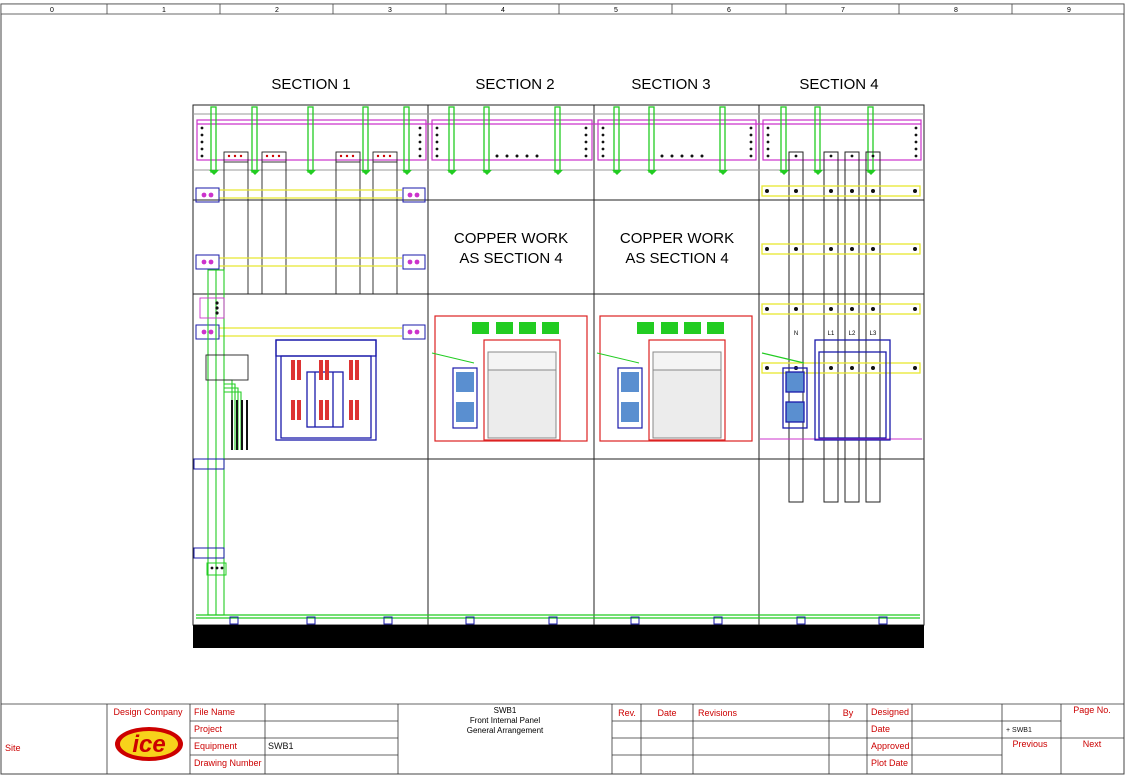  Describe the element at coordinates (1092, 744) in the screenshot. I see `next-page-link: Next` at that location.